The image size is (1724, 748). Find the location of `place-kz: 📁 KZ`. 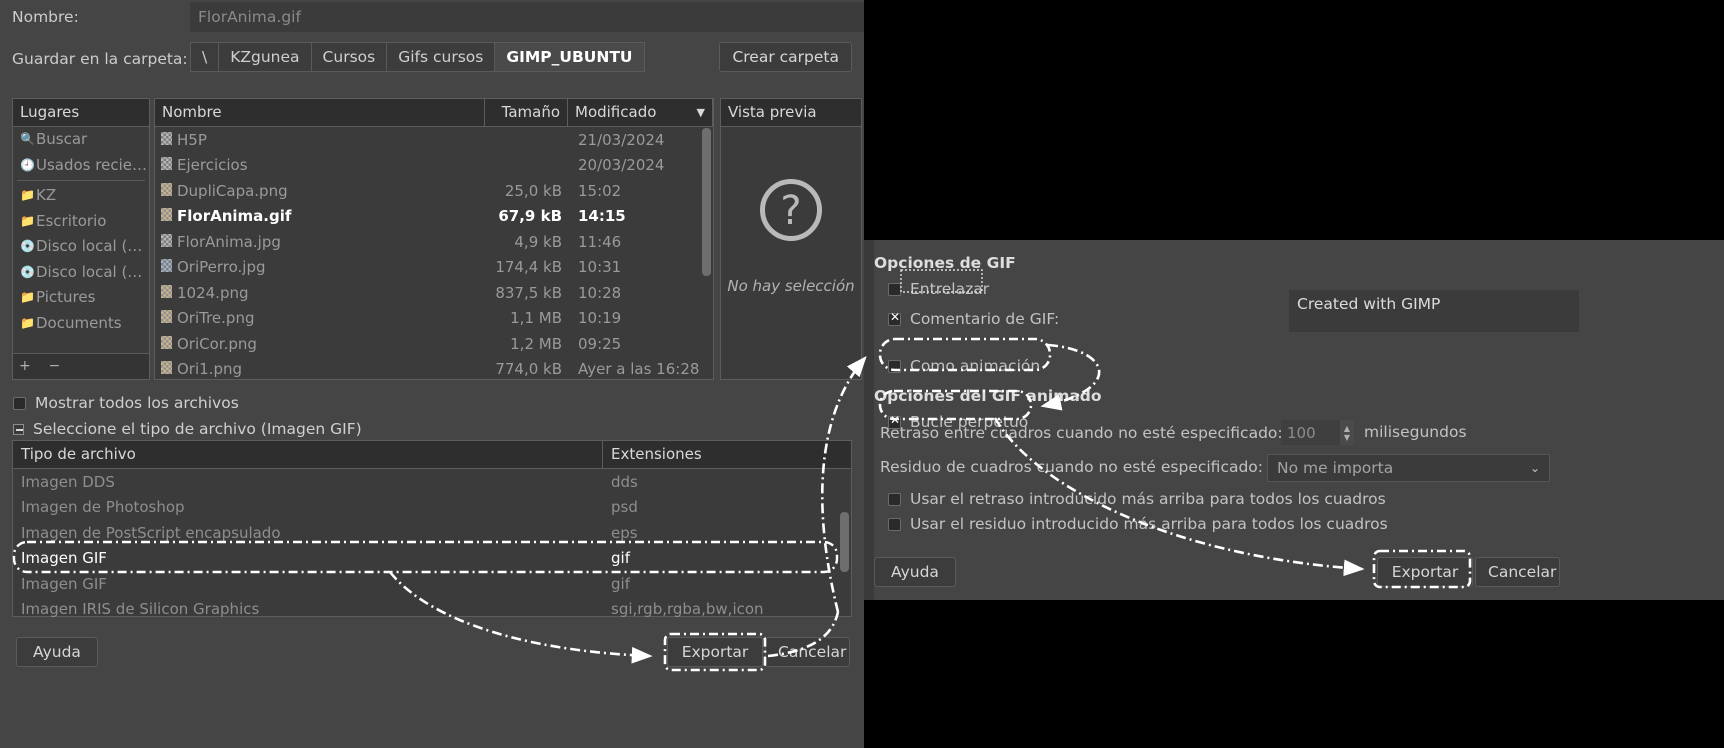

place-kz: 📁 KZ is located at coordinates (81, 196).